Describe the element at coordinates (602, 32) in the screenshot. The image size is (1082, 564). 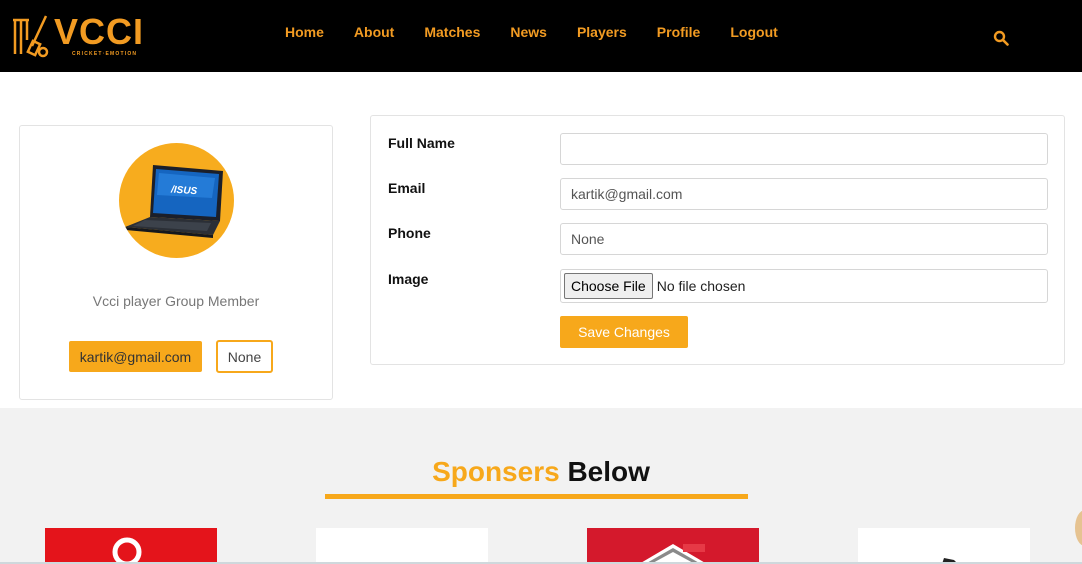
I see `nav-players: Players` at that location.